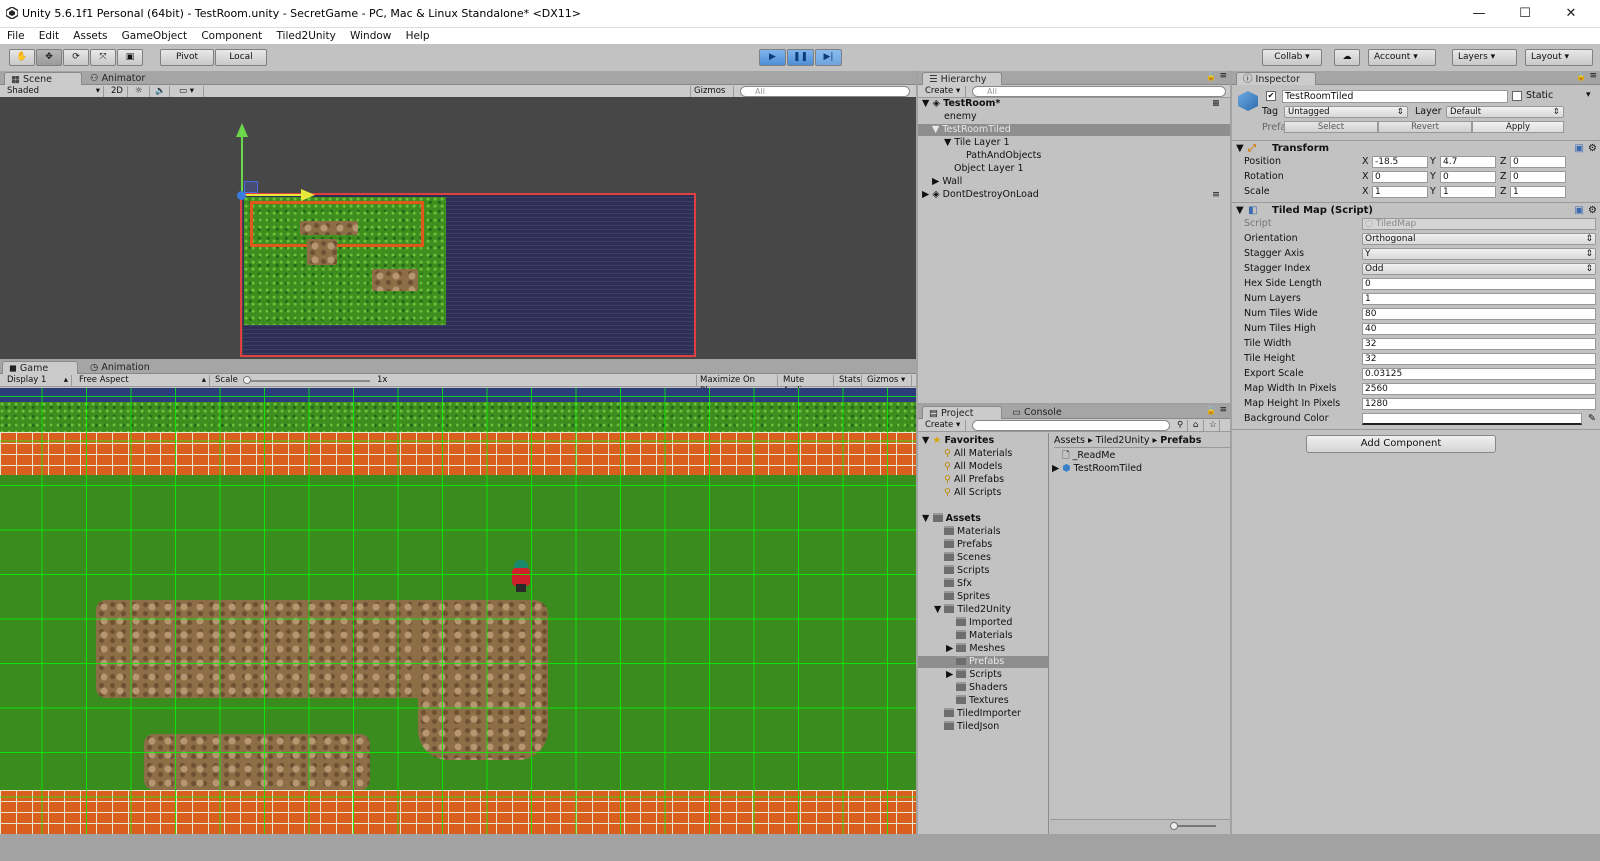 This screenshot has height=861, width=1600. I want to click on prefab-apply-button: Apply, so click(1518, 127).